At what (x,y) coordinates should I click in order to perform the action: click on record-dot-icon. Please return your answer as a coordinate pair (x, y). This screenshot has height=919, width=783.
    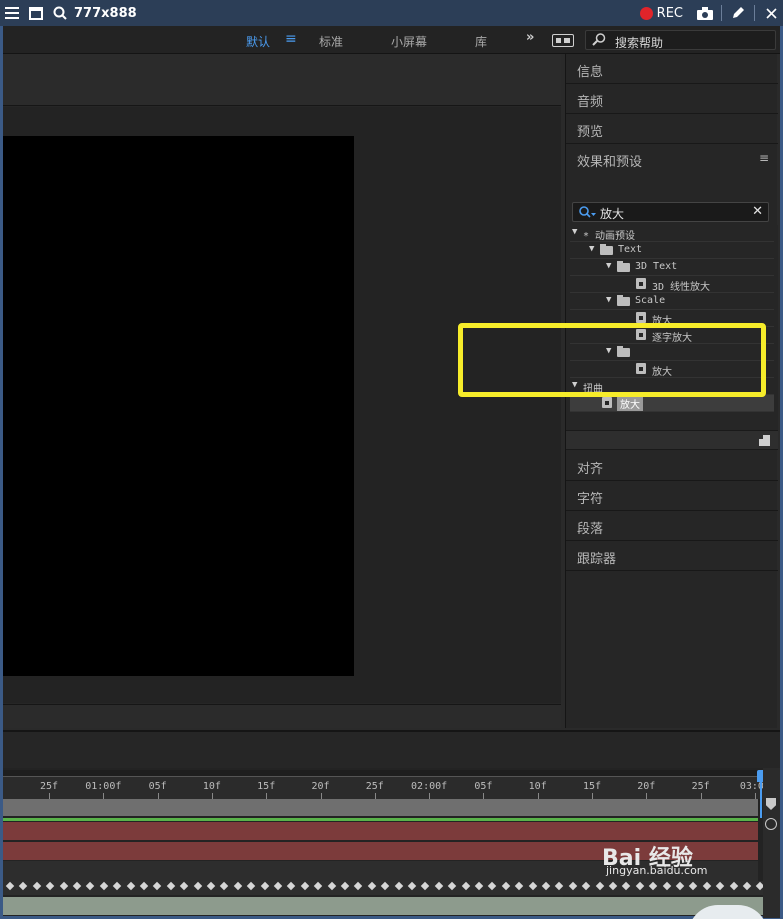
    Looking at the image, I should click on (646, 13).